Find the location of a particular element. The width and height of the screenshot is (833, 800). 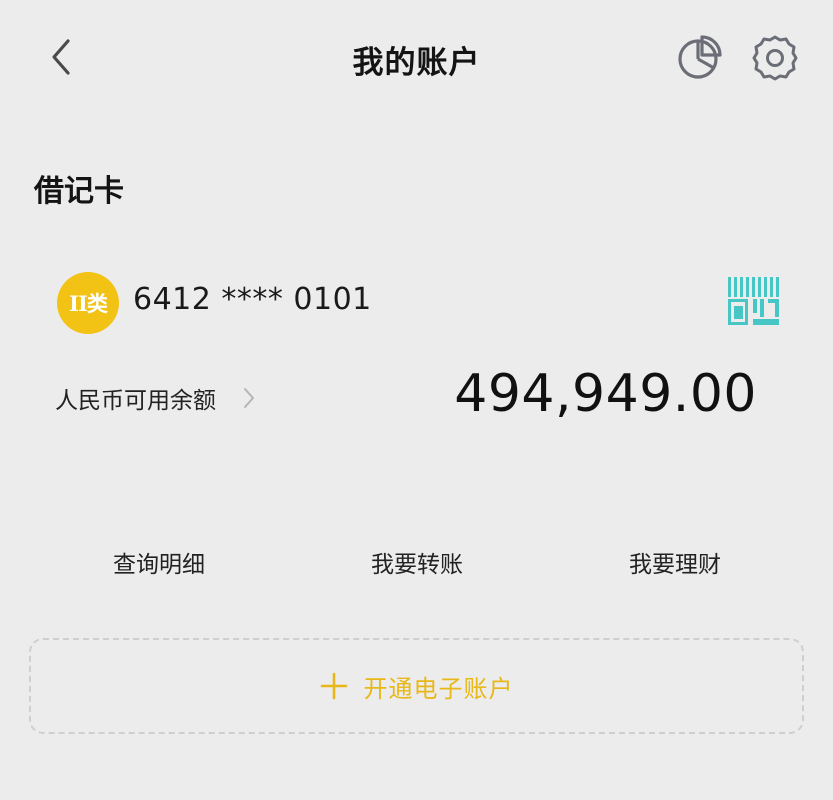

qr-code-icon is located at coordinates (753, 301).